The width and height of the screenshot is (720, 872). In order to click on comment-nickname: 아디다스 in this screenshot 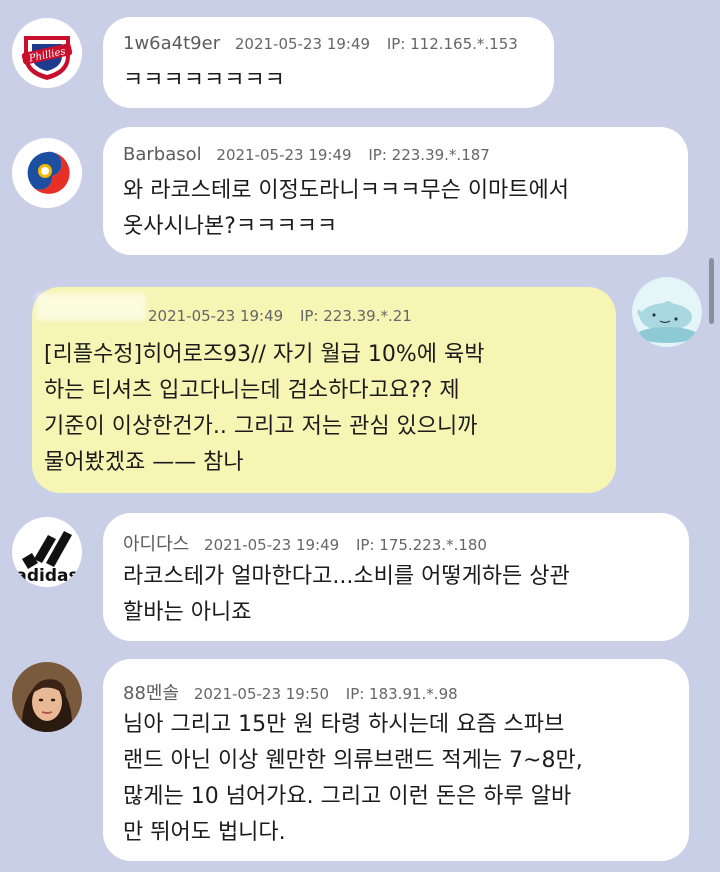, I will do `click(156, 544)`.